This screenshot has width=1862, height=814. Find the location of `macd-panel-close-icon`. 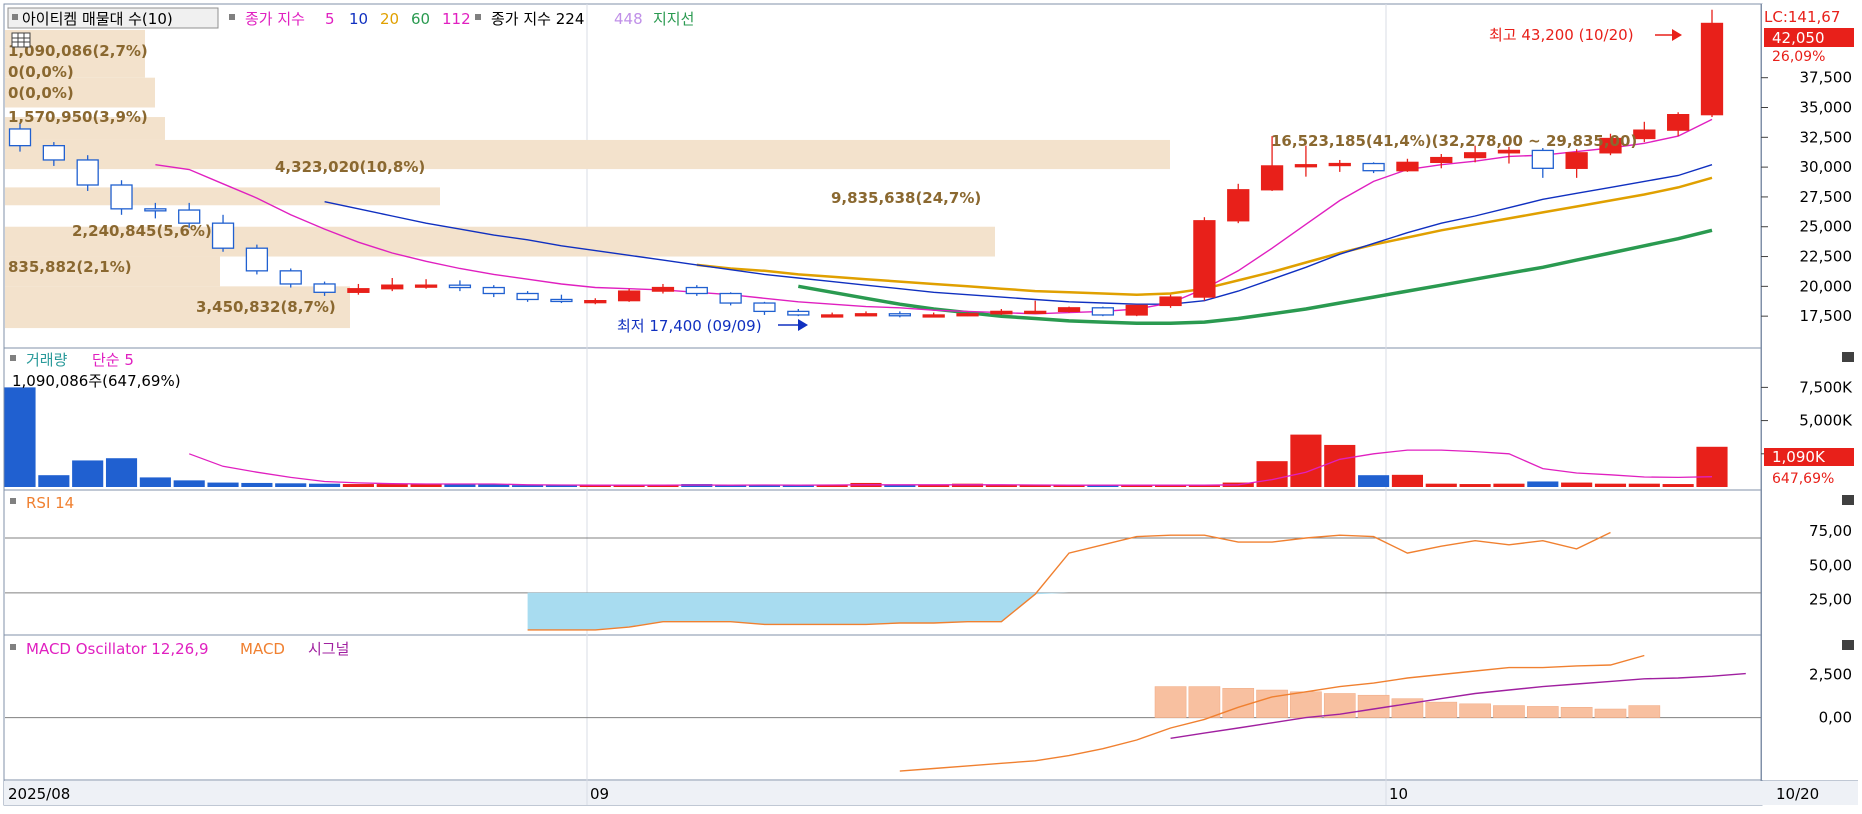

macd-panel-close-icon is located at coordinates (1848, 645).